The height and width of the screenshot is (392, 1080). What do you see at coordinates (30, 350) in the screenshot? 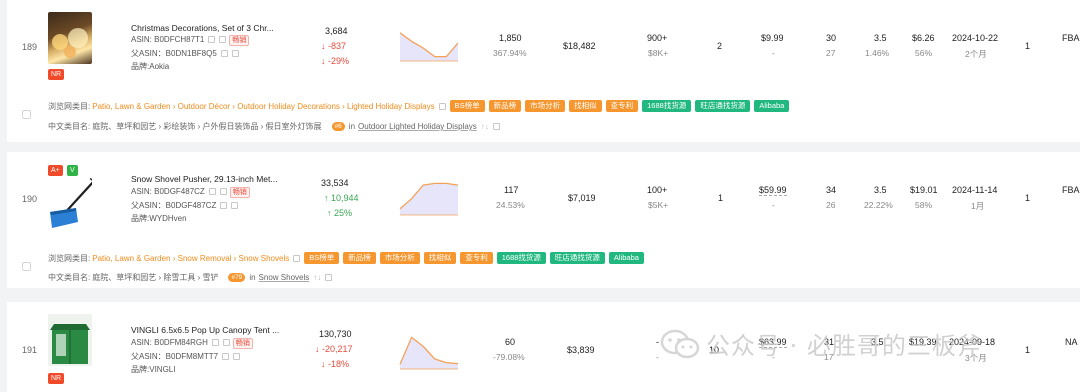
I see `rank-number: 191` at bounding box center [30, 350].